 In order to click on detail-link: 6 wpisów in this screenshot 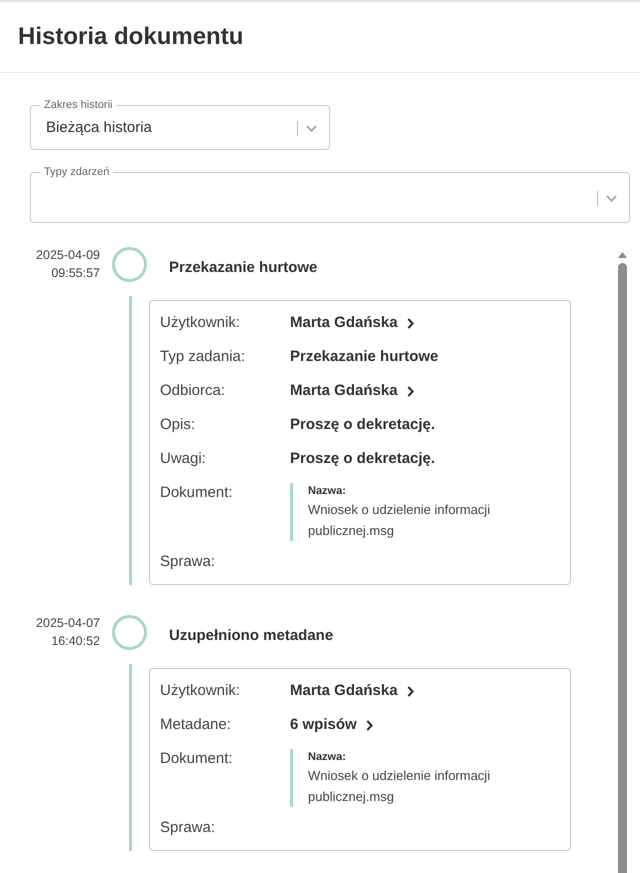, I will do `click(331, 725)`.